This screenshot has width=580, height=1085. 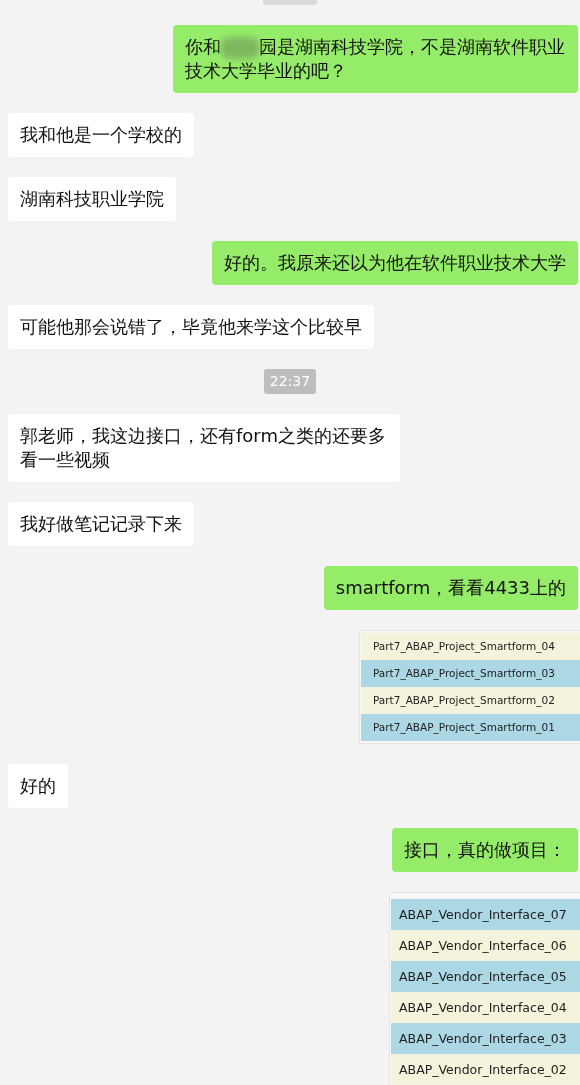 What do you see at coordinates (204, 448) in the screenshot?
I see `message-bubble: 郭老师，我这边接口，还有form之类的还要多看一些视频` at bounding box center [204, 448].